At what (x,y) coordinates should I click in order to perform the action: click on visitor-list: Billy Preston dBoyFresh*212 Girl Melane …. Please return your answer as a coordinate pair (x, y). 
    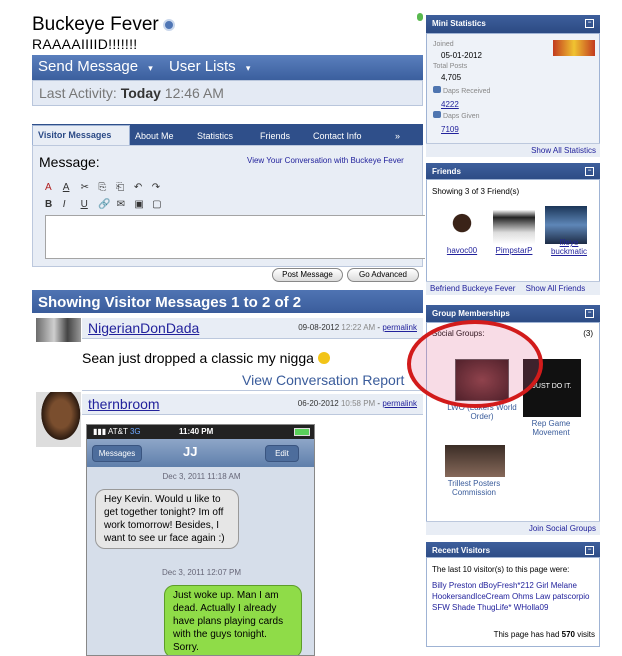
    Looking at the image, I should click on (511, 596).